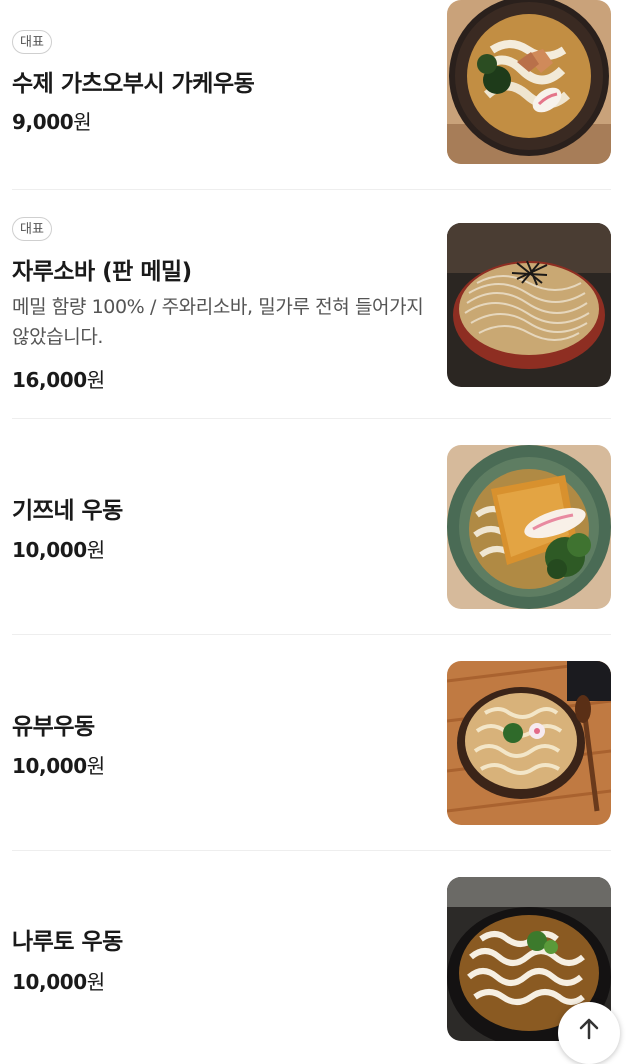 The height and width of the screenshot is (1064, 635). What do you see at coordinates (133, 84) in the screenshot?
I see `menu-item-name: 수제 가츠오부시 가케우동` at bounding box center [133, 84].